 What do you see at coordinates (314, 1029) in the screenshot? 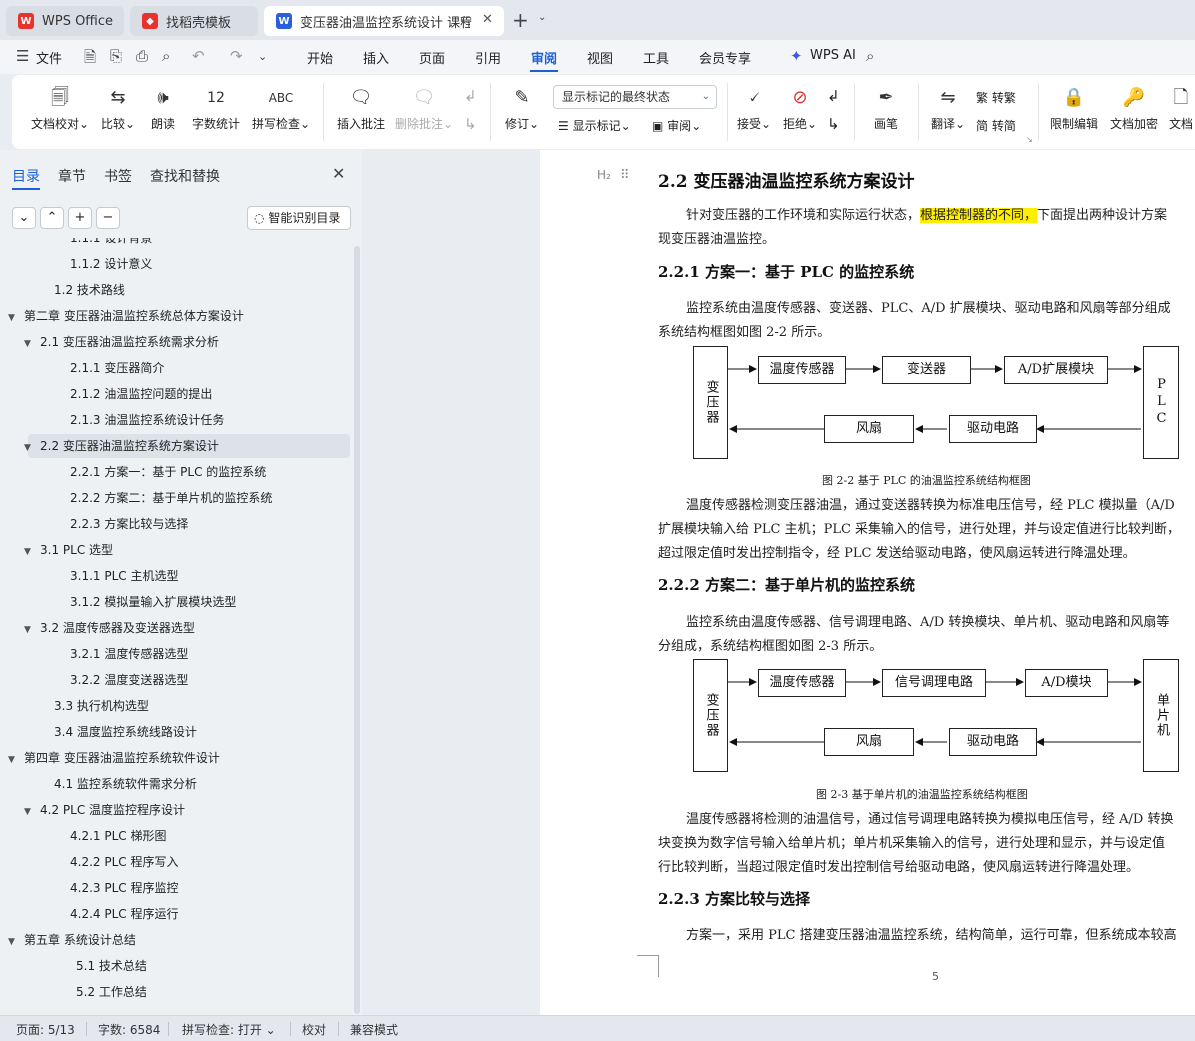
I see `proof-indicator: 校对` at bounding box center [314, 1029].